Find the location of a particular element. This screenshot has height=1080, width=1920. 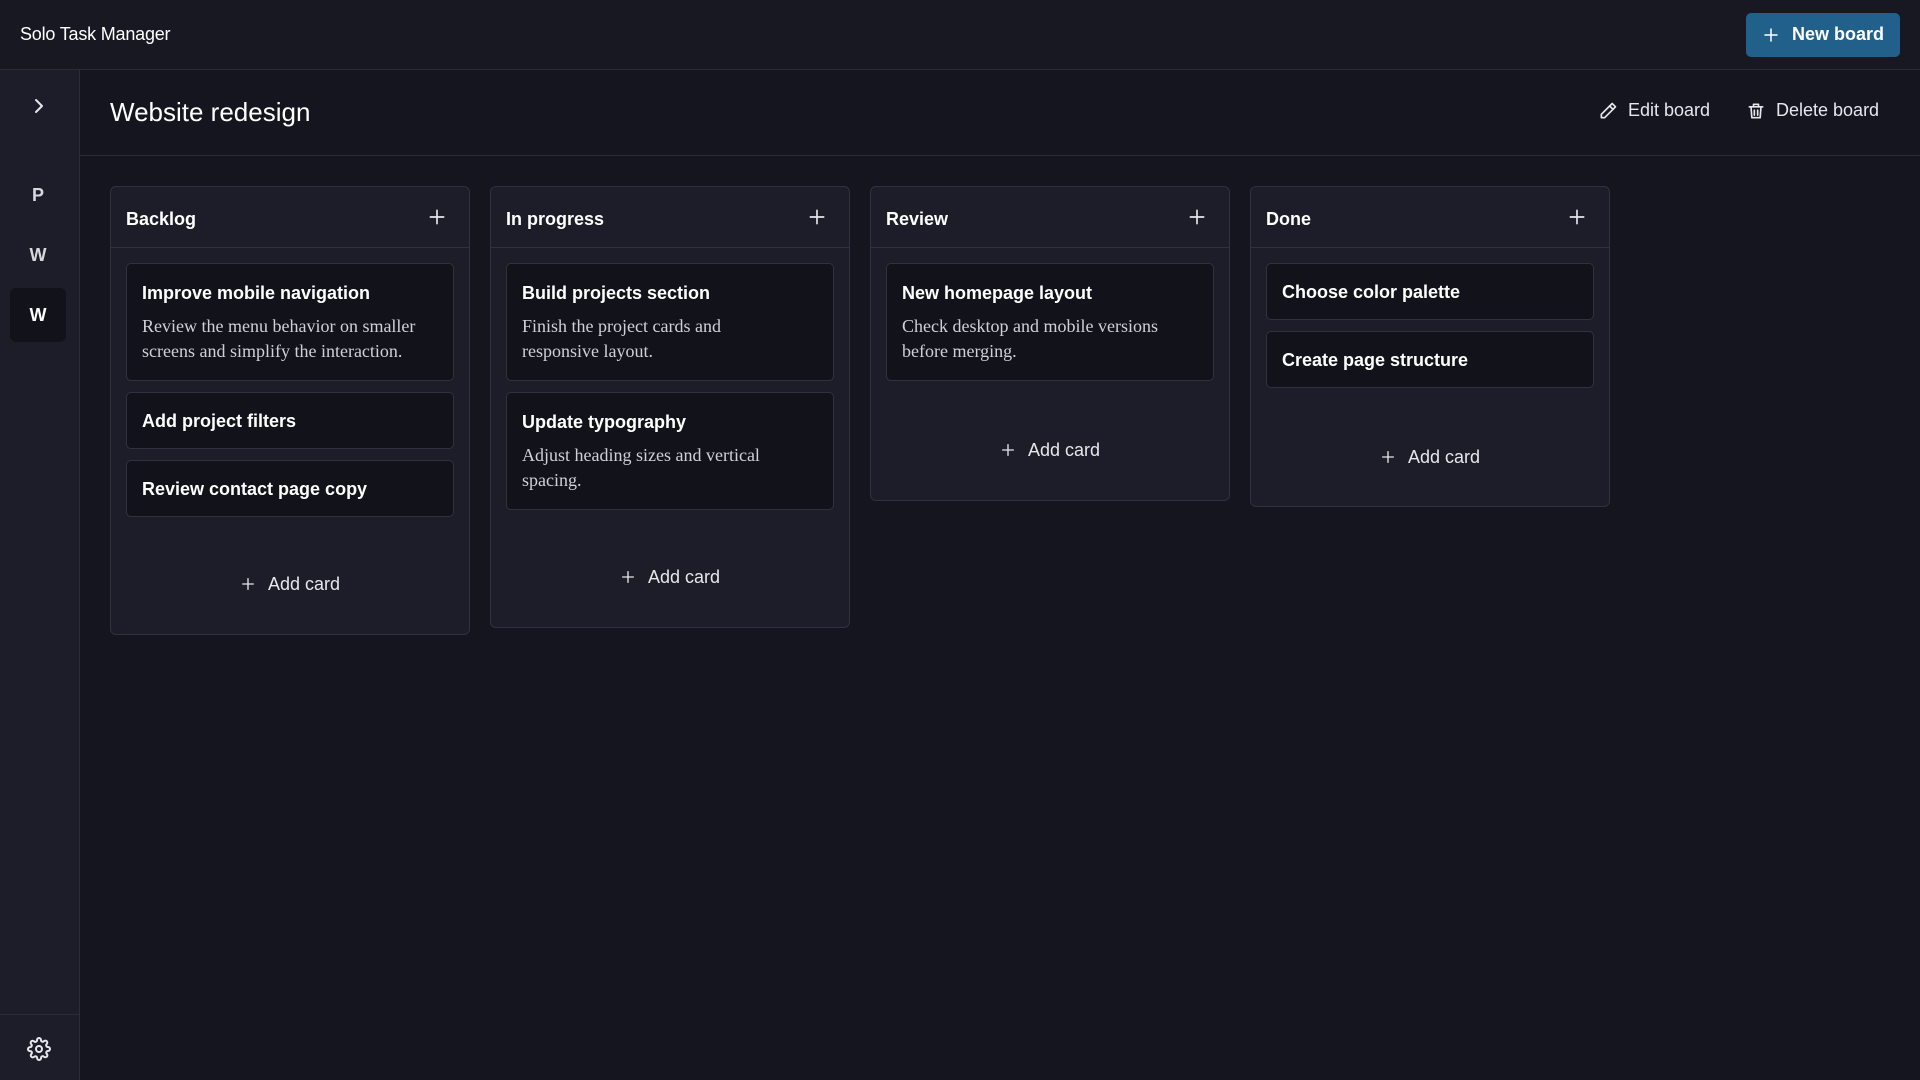

column-title: Done is located at coordinates (1288, 219).